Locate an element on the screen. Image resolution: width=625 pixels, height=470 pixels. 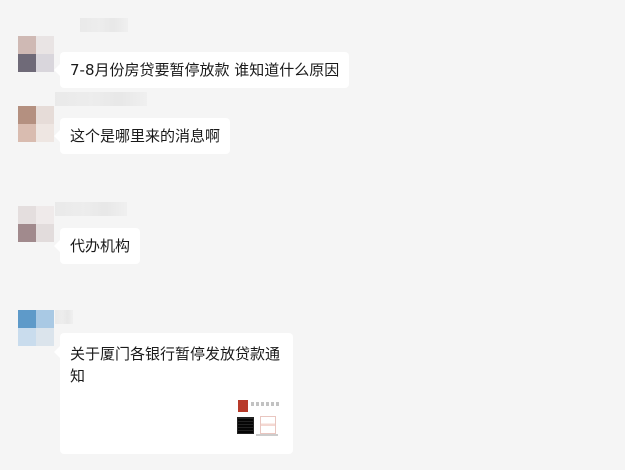
message-text: 代办机构 is located at coordinates (100, 246).